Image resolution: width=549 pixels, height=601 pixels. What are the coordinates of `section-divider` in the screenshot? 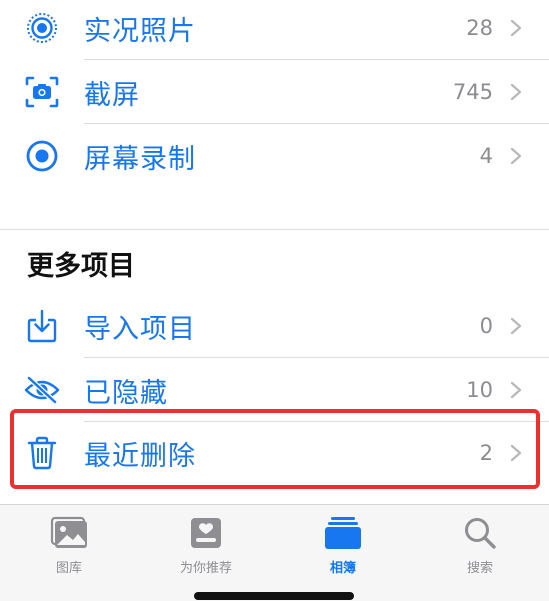 It's located at (274, 229).